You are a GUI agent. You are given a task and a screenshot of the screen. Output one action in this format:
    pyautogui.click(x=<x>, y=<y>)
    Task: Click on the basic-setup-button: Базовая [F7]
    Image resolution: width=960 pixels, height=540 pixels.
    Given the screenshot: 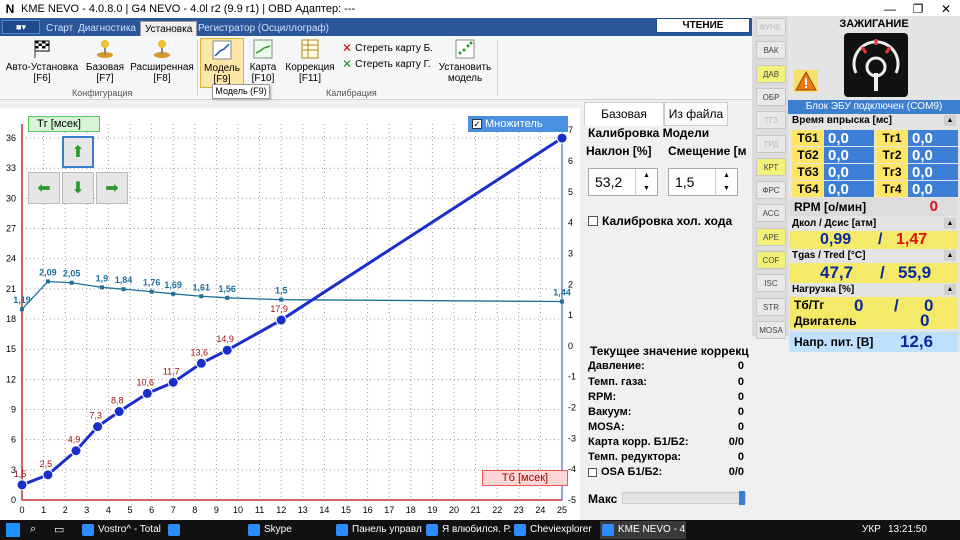 What is the action you would take?
    pyautogui.click(x=105, y=63)
    